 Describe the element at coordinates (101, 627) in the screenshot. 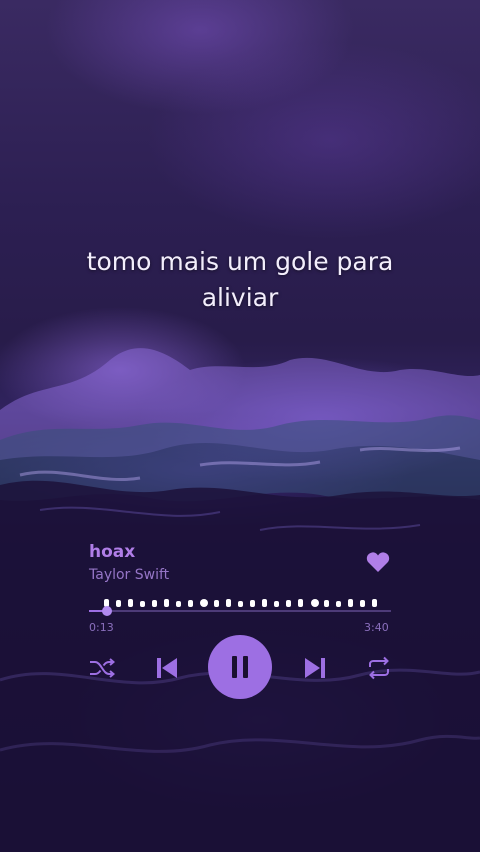

I see `elapsed-time: 0:13` at that location.